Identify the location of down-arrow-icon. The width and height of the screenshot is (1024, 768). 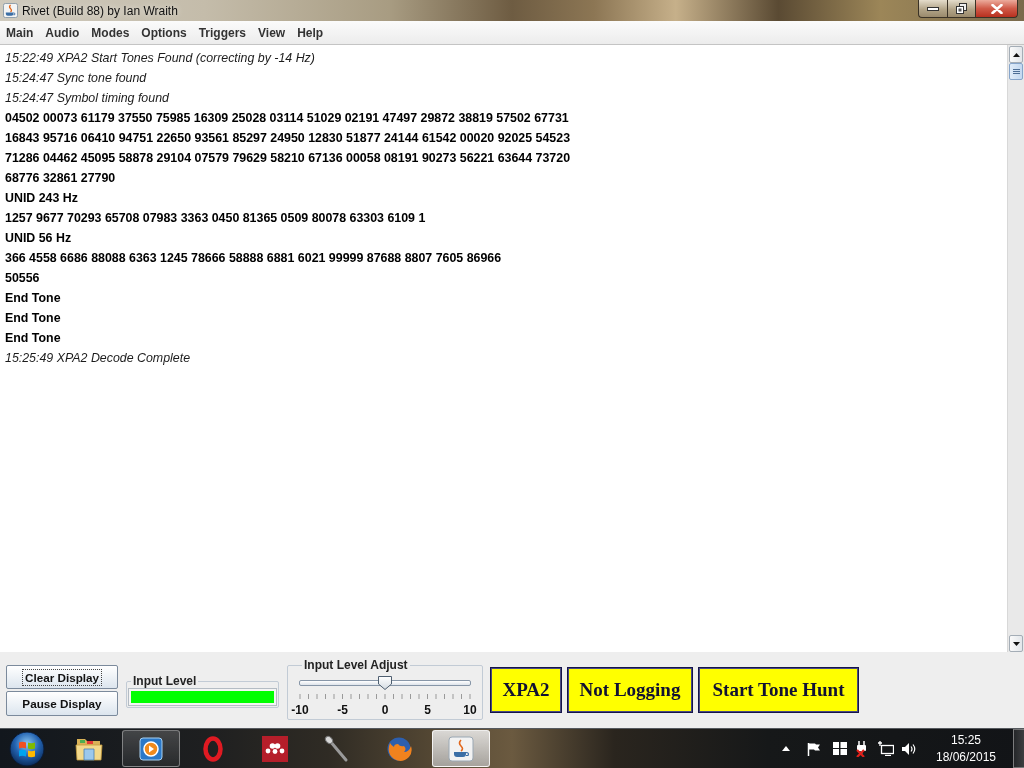
(1016, 643).